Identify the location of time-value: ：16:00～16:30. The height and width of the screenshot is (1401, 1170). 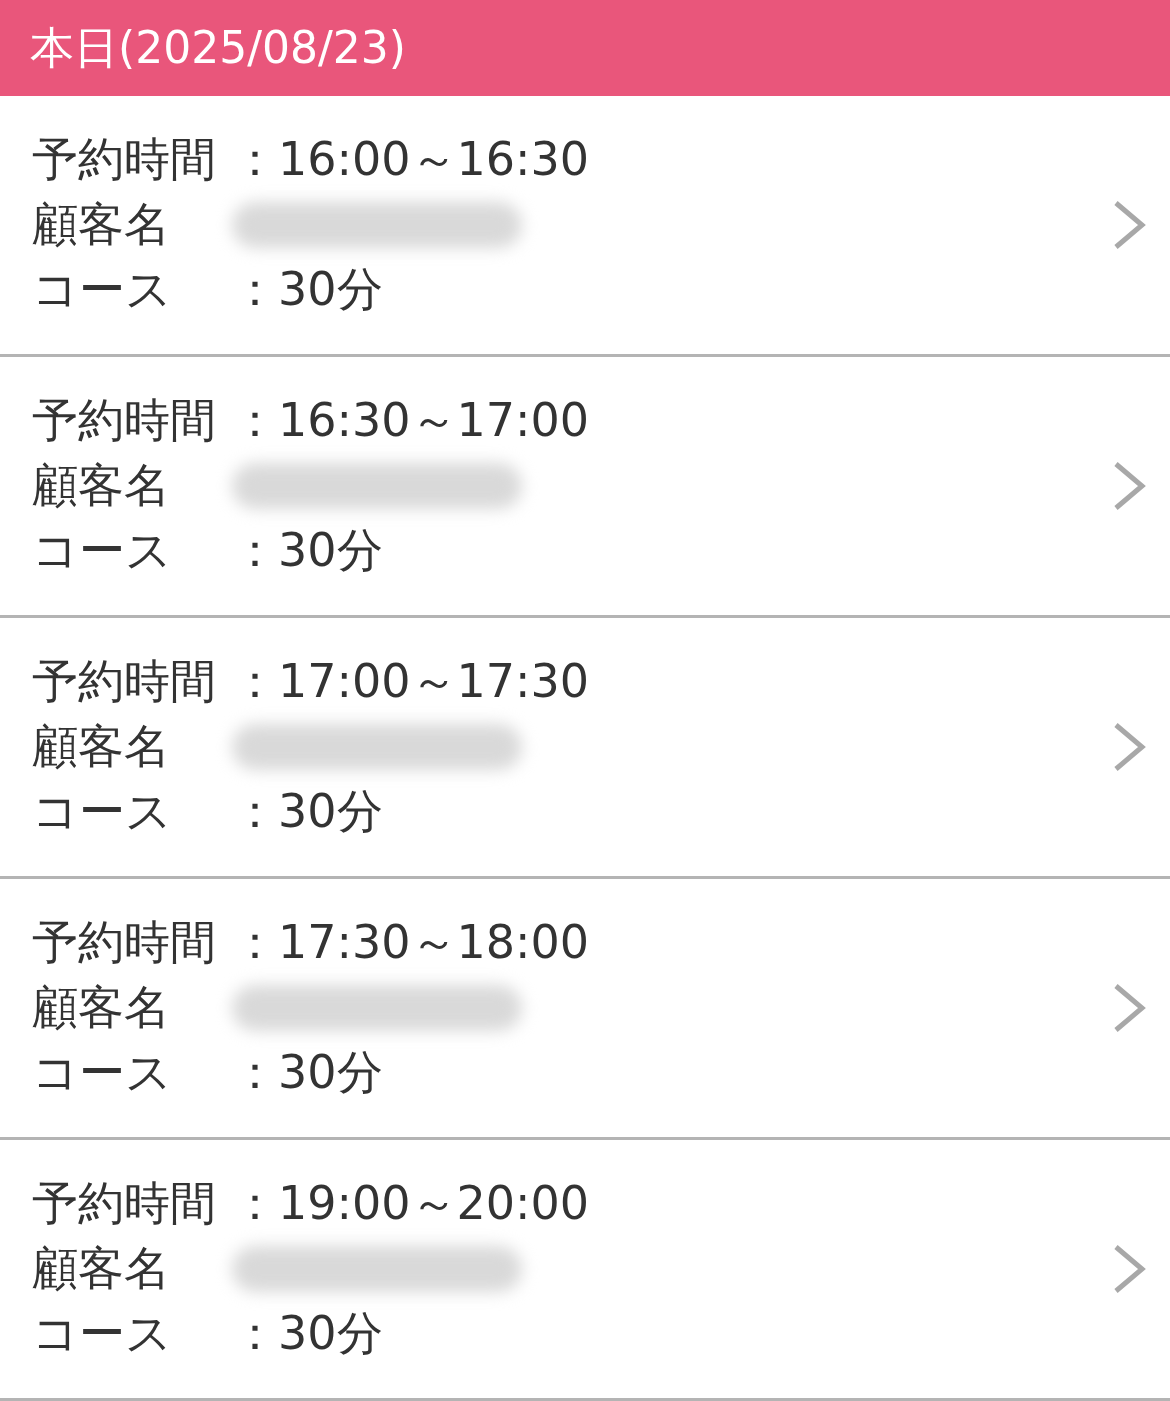
(411, 159).